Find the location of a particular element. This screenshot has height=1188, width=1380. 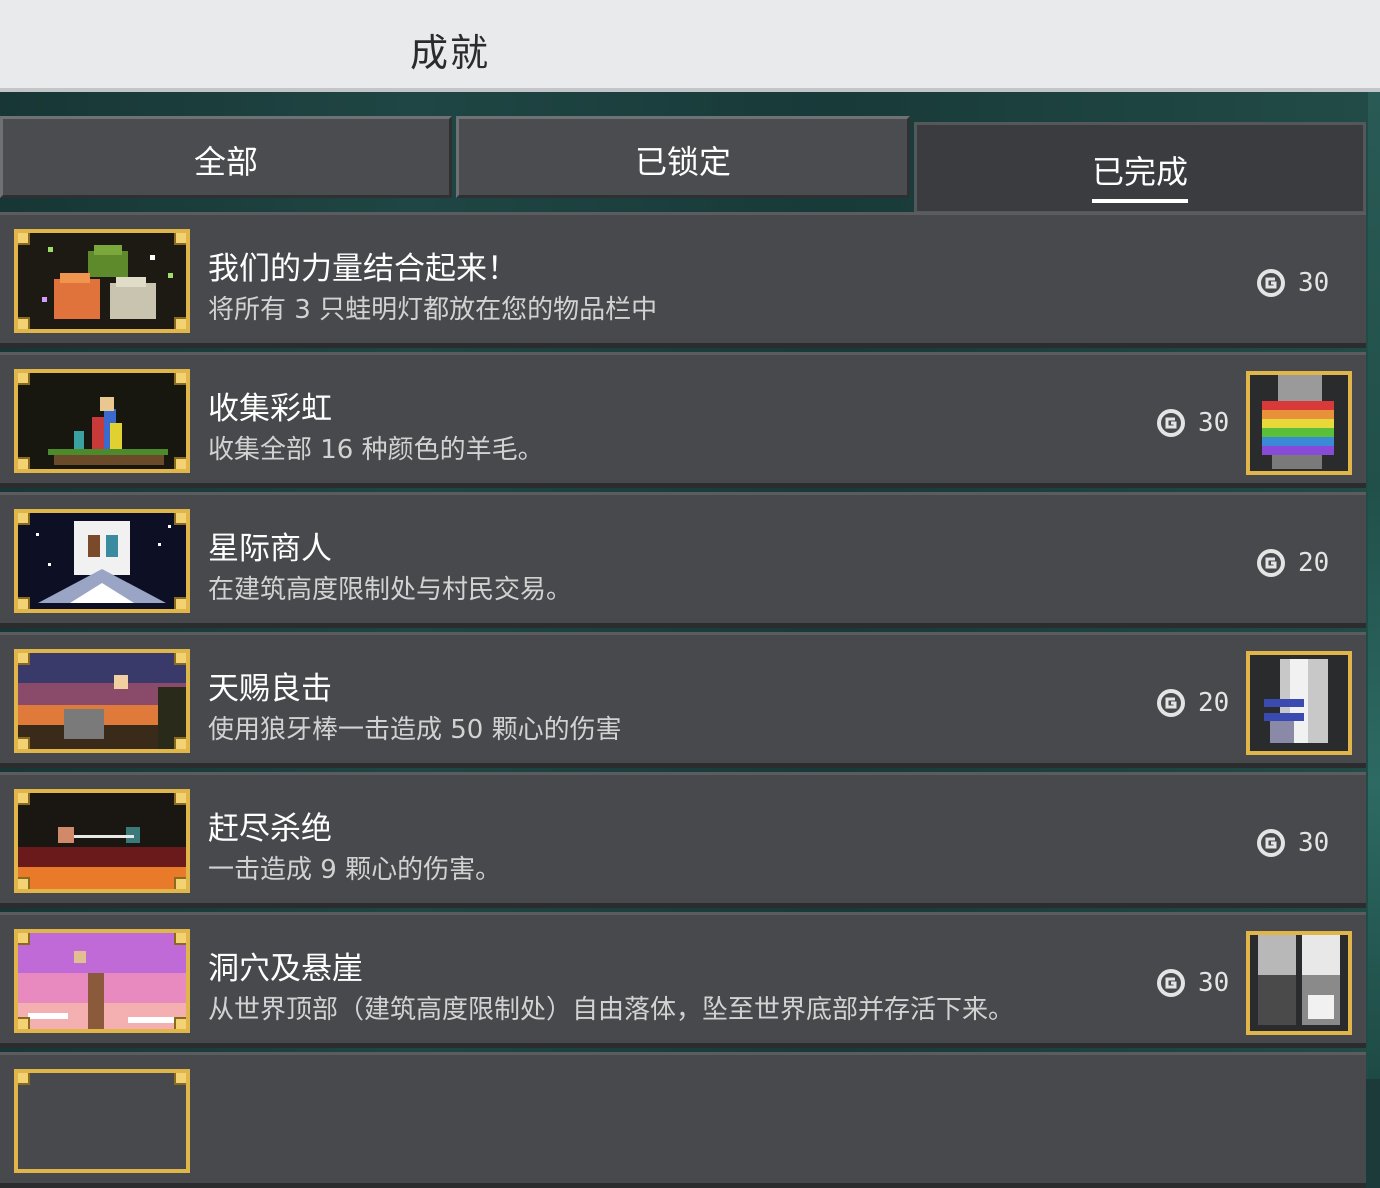

stellar-trader-icon is located at coordinates (102, 561).